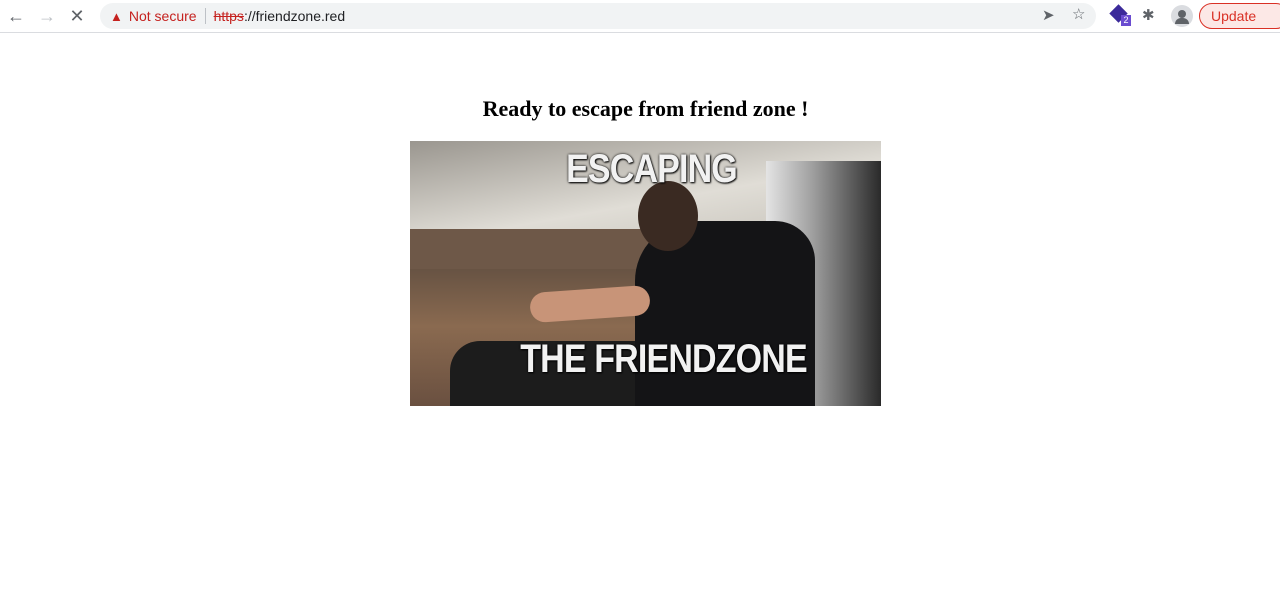  Describe the element at coordinates (47, 16) in the screenshot. I see `forward-icon: →` at that location.